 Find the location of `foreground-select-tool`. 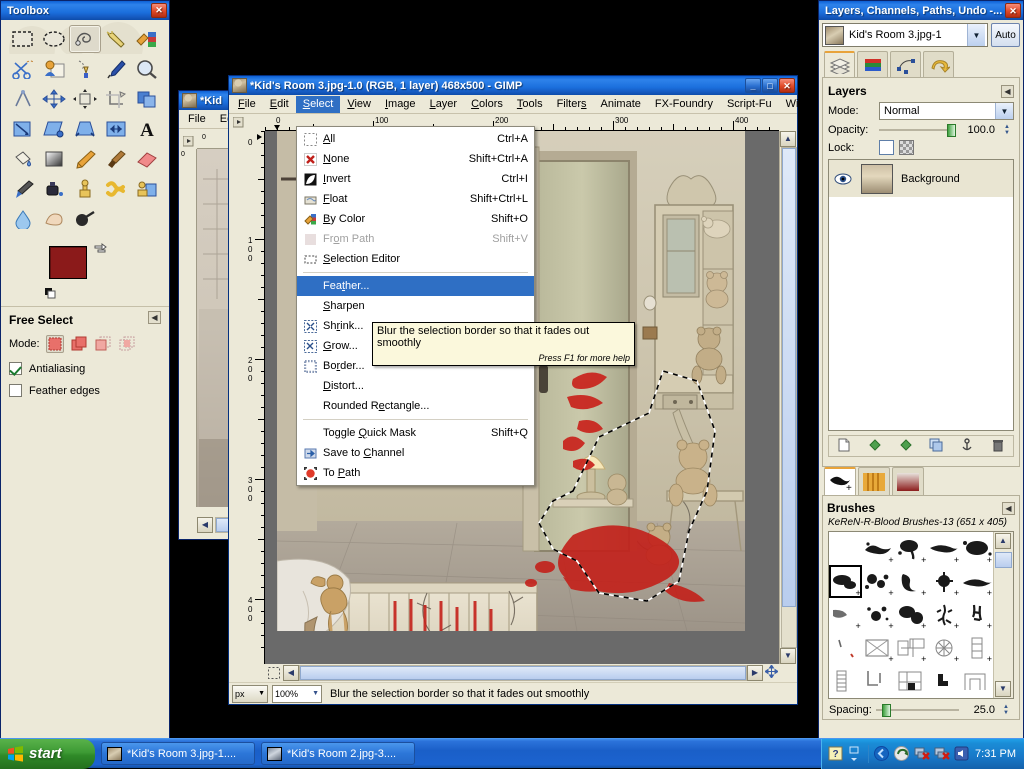

foreground-select-tool is located at coordinates (53, 69).